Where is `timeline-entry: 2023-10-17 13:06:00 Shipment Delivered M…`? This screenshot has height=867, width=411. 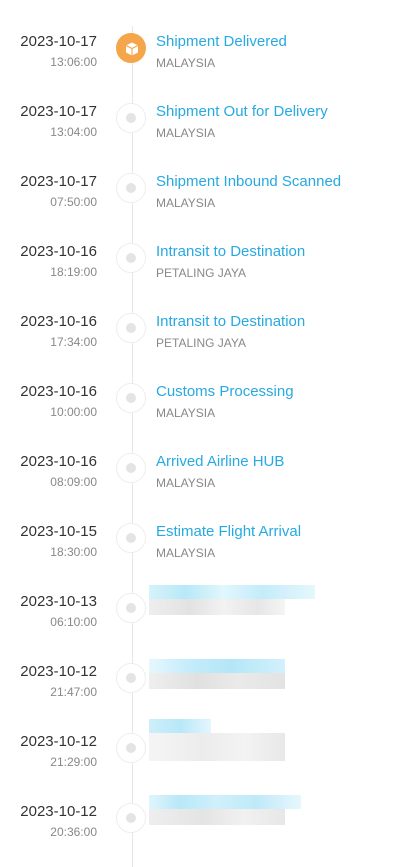
timeline-entry: 2023-10-17 13:06:00 Shipment Delivered M… is located at coordinates (205, 46).